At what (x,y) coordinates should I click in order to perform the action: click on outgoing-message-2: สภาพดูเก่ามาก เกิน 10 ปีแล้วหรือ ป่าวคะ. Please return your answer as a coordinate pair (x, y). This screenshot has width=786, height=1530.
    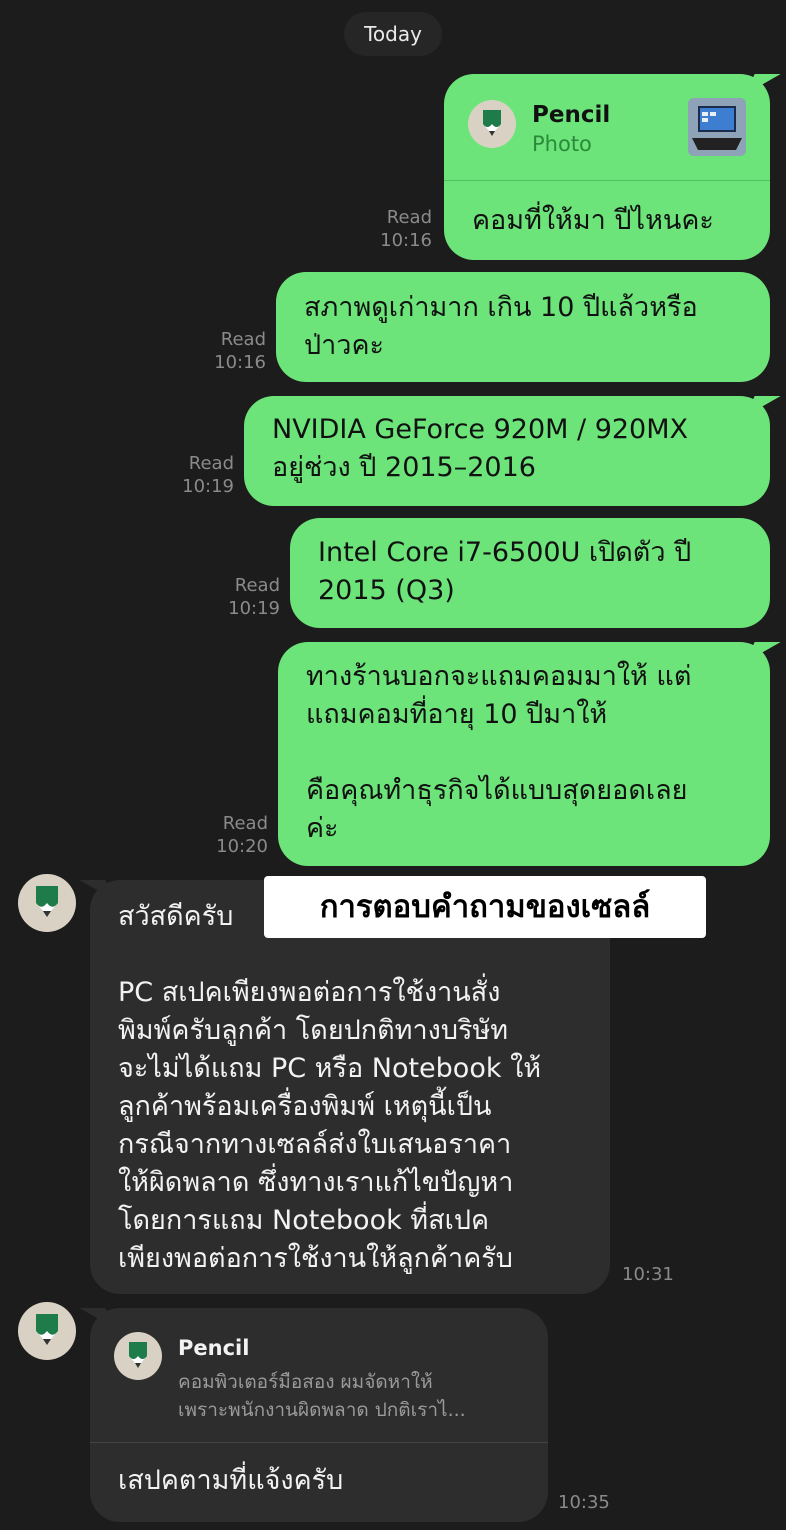
    Looking at the image, I should click on (523, 327).